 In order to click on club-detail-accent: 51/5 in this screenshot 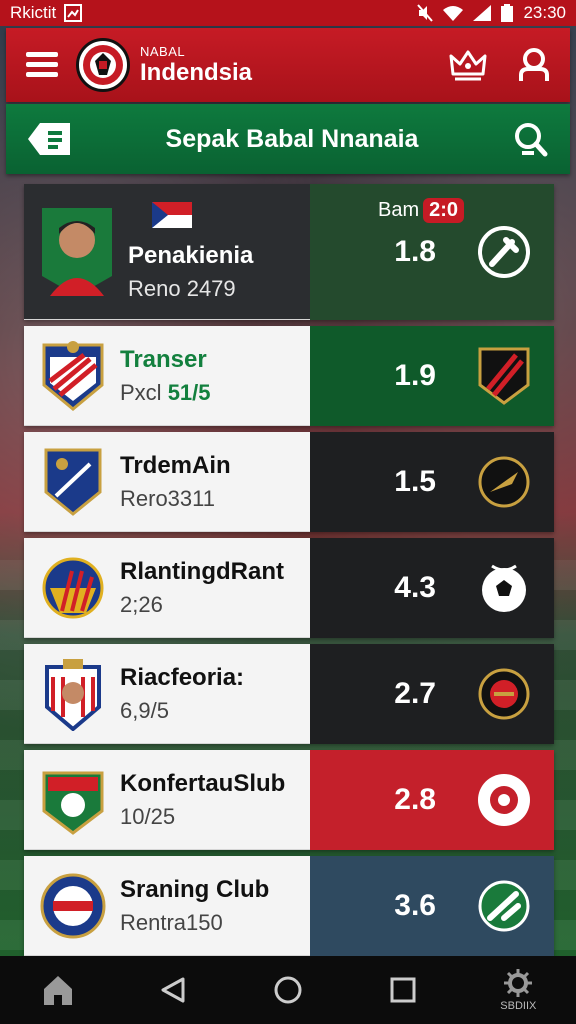, I will do `click(189, 392)`.